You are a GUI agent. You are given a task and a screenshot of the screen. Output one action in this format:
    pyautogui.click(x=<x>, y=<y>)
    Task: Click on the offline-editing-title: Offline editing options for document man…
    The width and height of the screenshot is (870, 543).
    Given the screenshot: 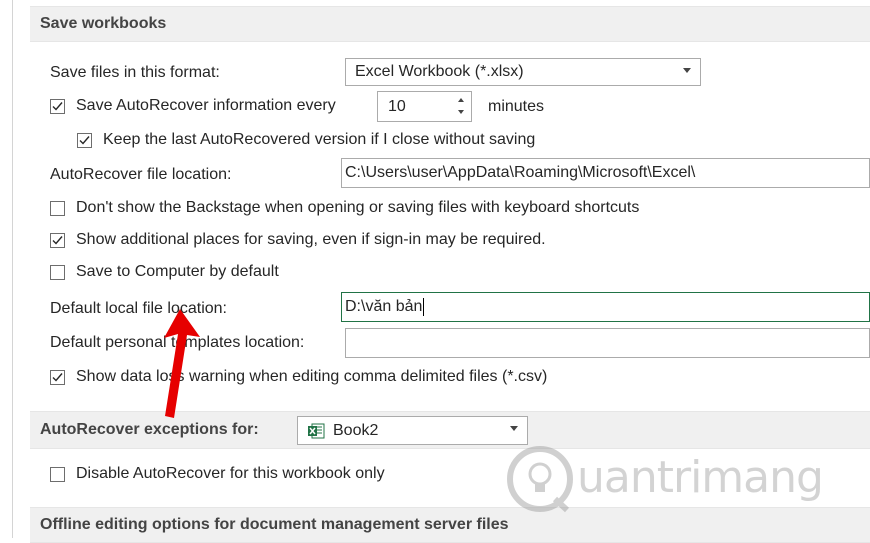 What is the action you would take?
    pyautogui.click(x=274, y=524)
    